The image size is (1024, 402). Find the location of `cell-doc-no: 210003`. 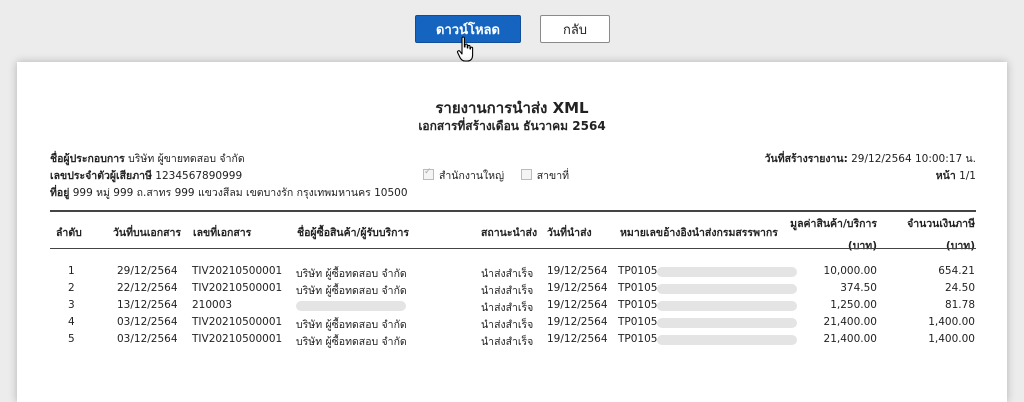

cell-doc-no: 210003 is located at coordinates (212, 305).